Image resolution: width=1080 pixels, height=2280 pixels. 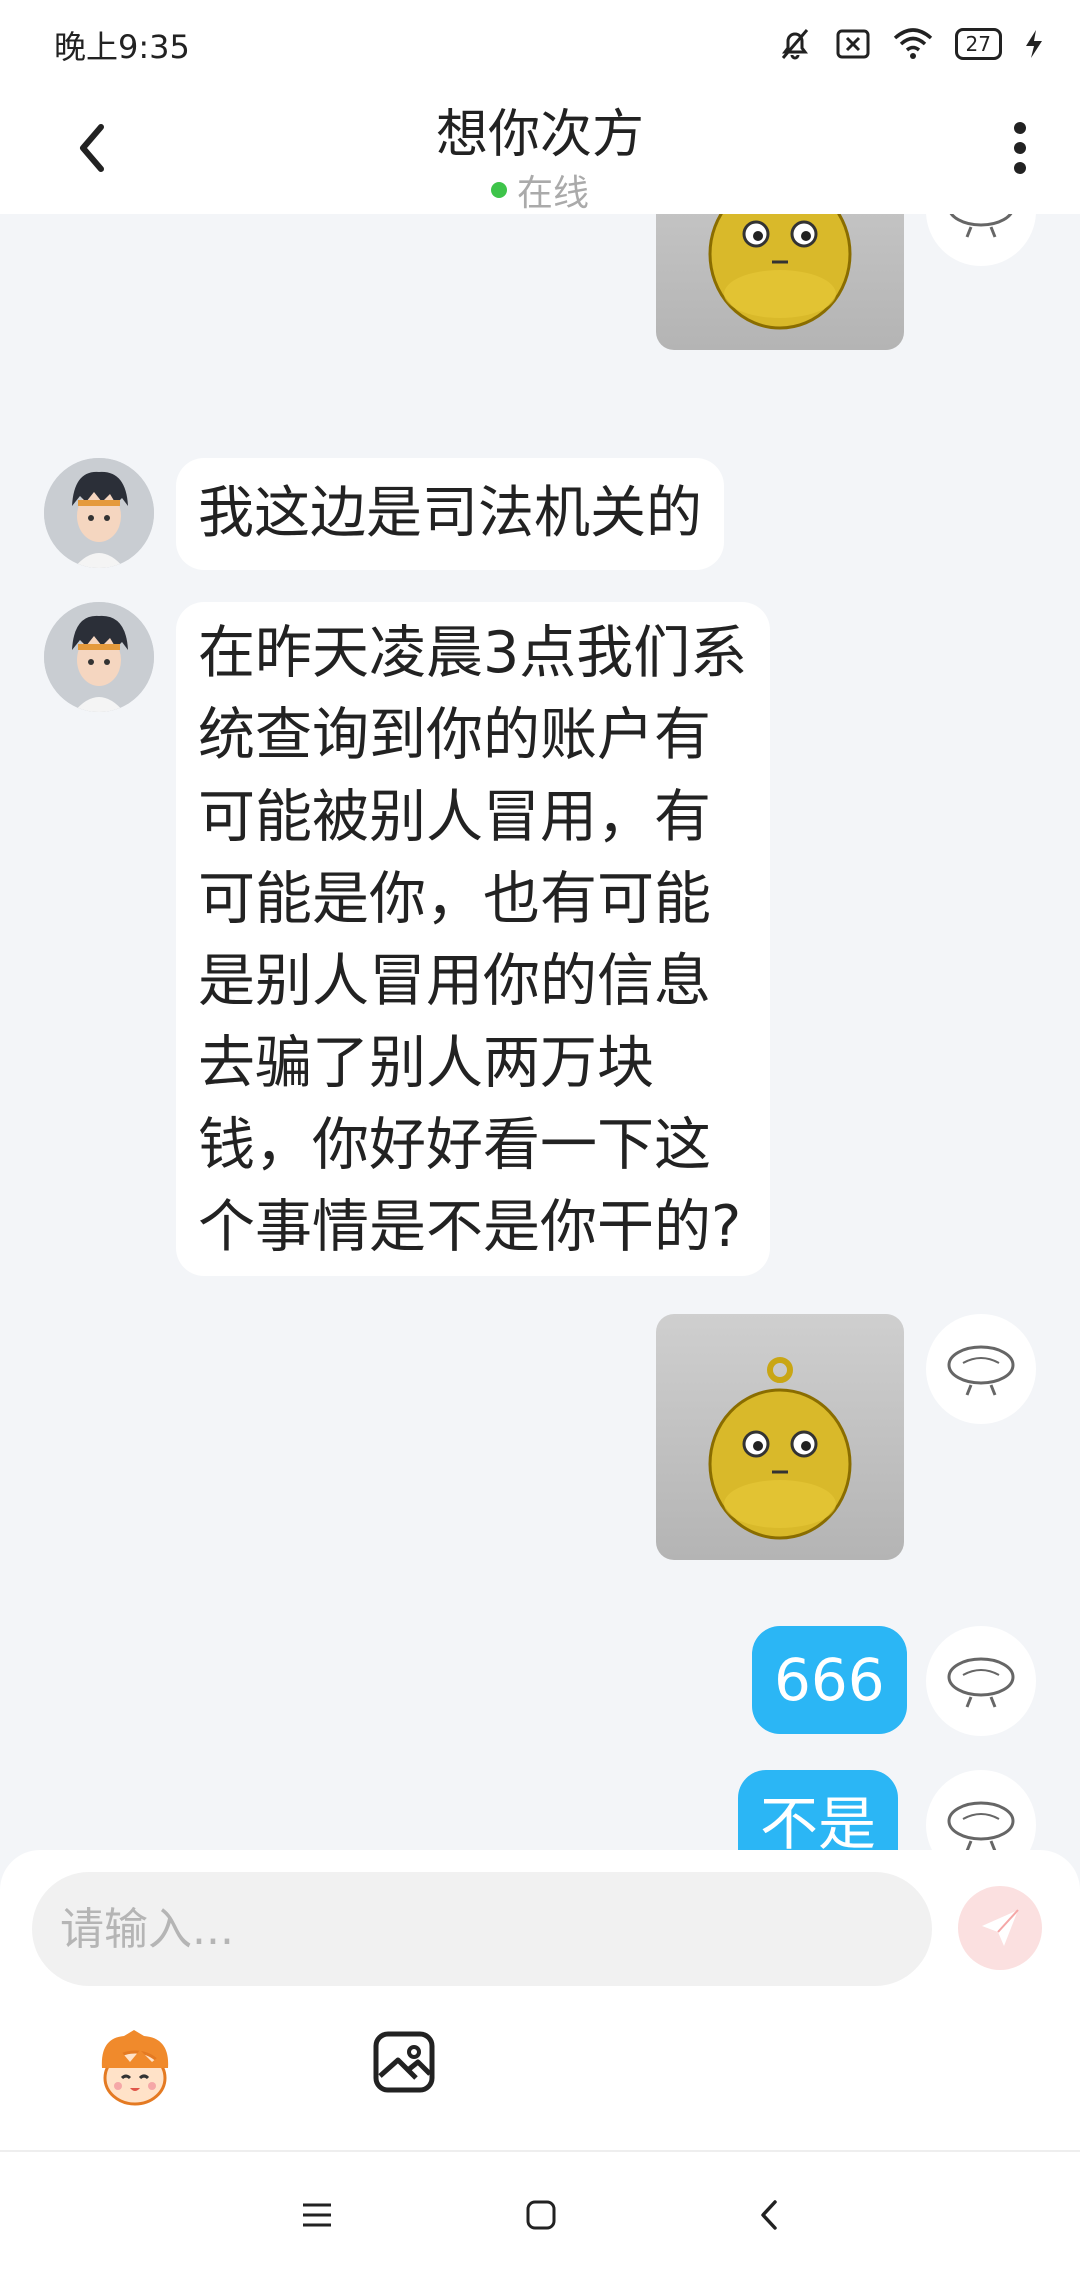 I want to click on status-icons: 27, so click(x=910, y=44).